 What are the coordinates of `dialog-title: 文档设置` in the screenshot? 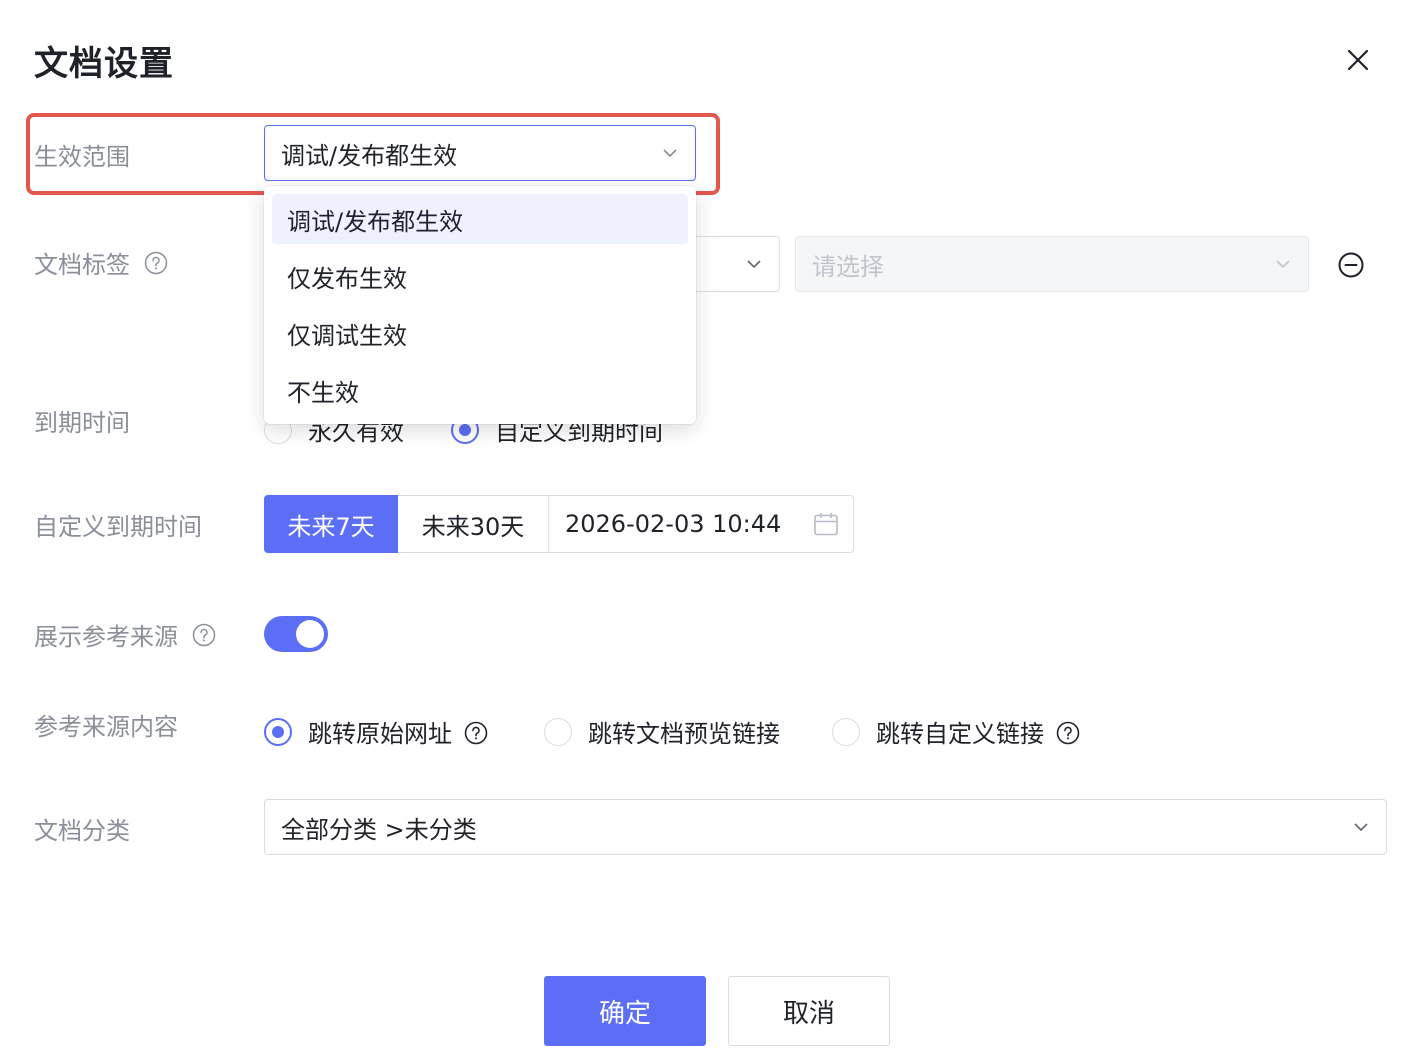 It's located at (104, 64).